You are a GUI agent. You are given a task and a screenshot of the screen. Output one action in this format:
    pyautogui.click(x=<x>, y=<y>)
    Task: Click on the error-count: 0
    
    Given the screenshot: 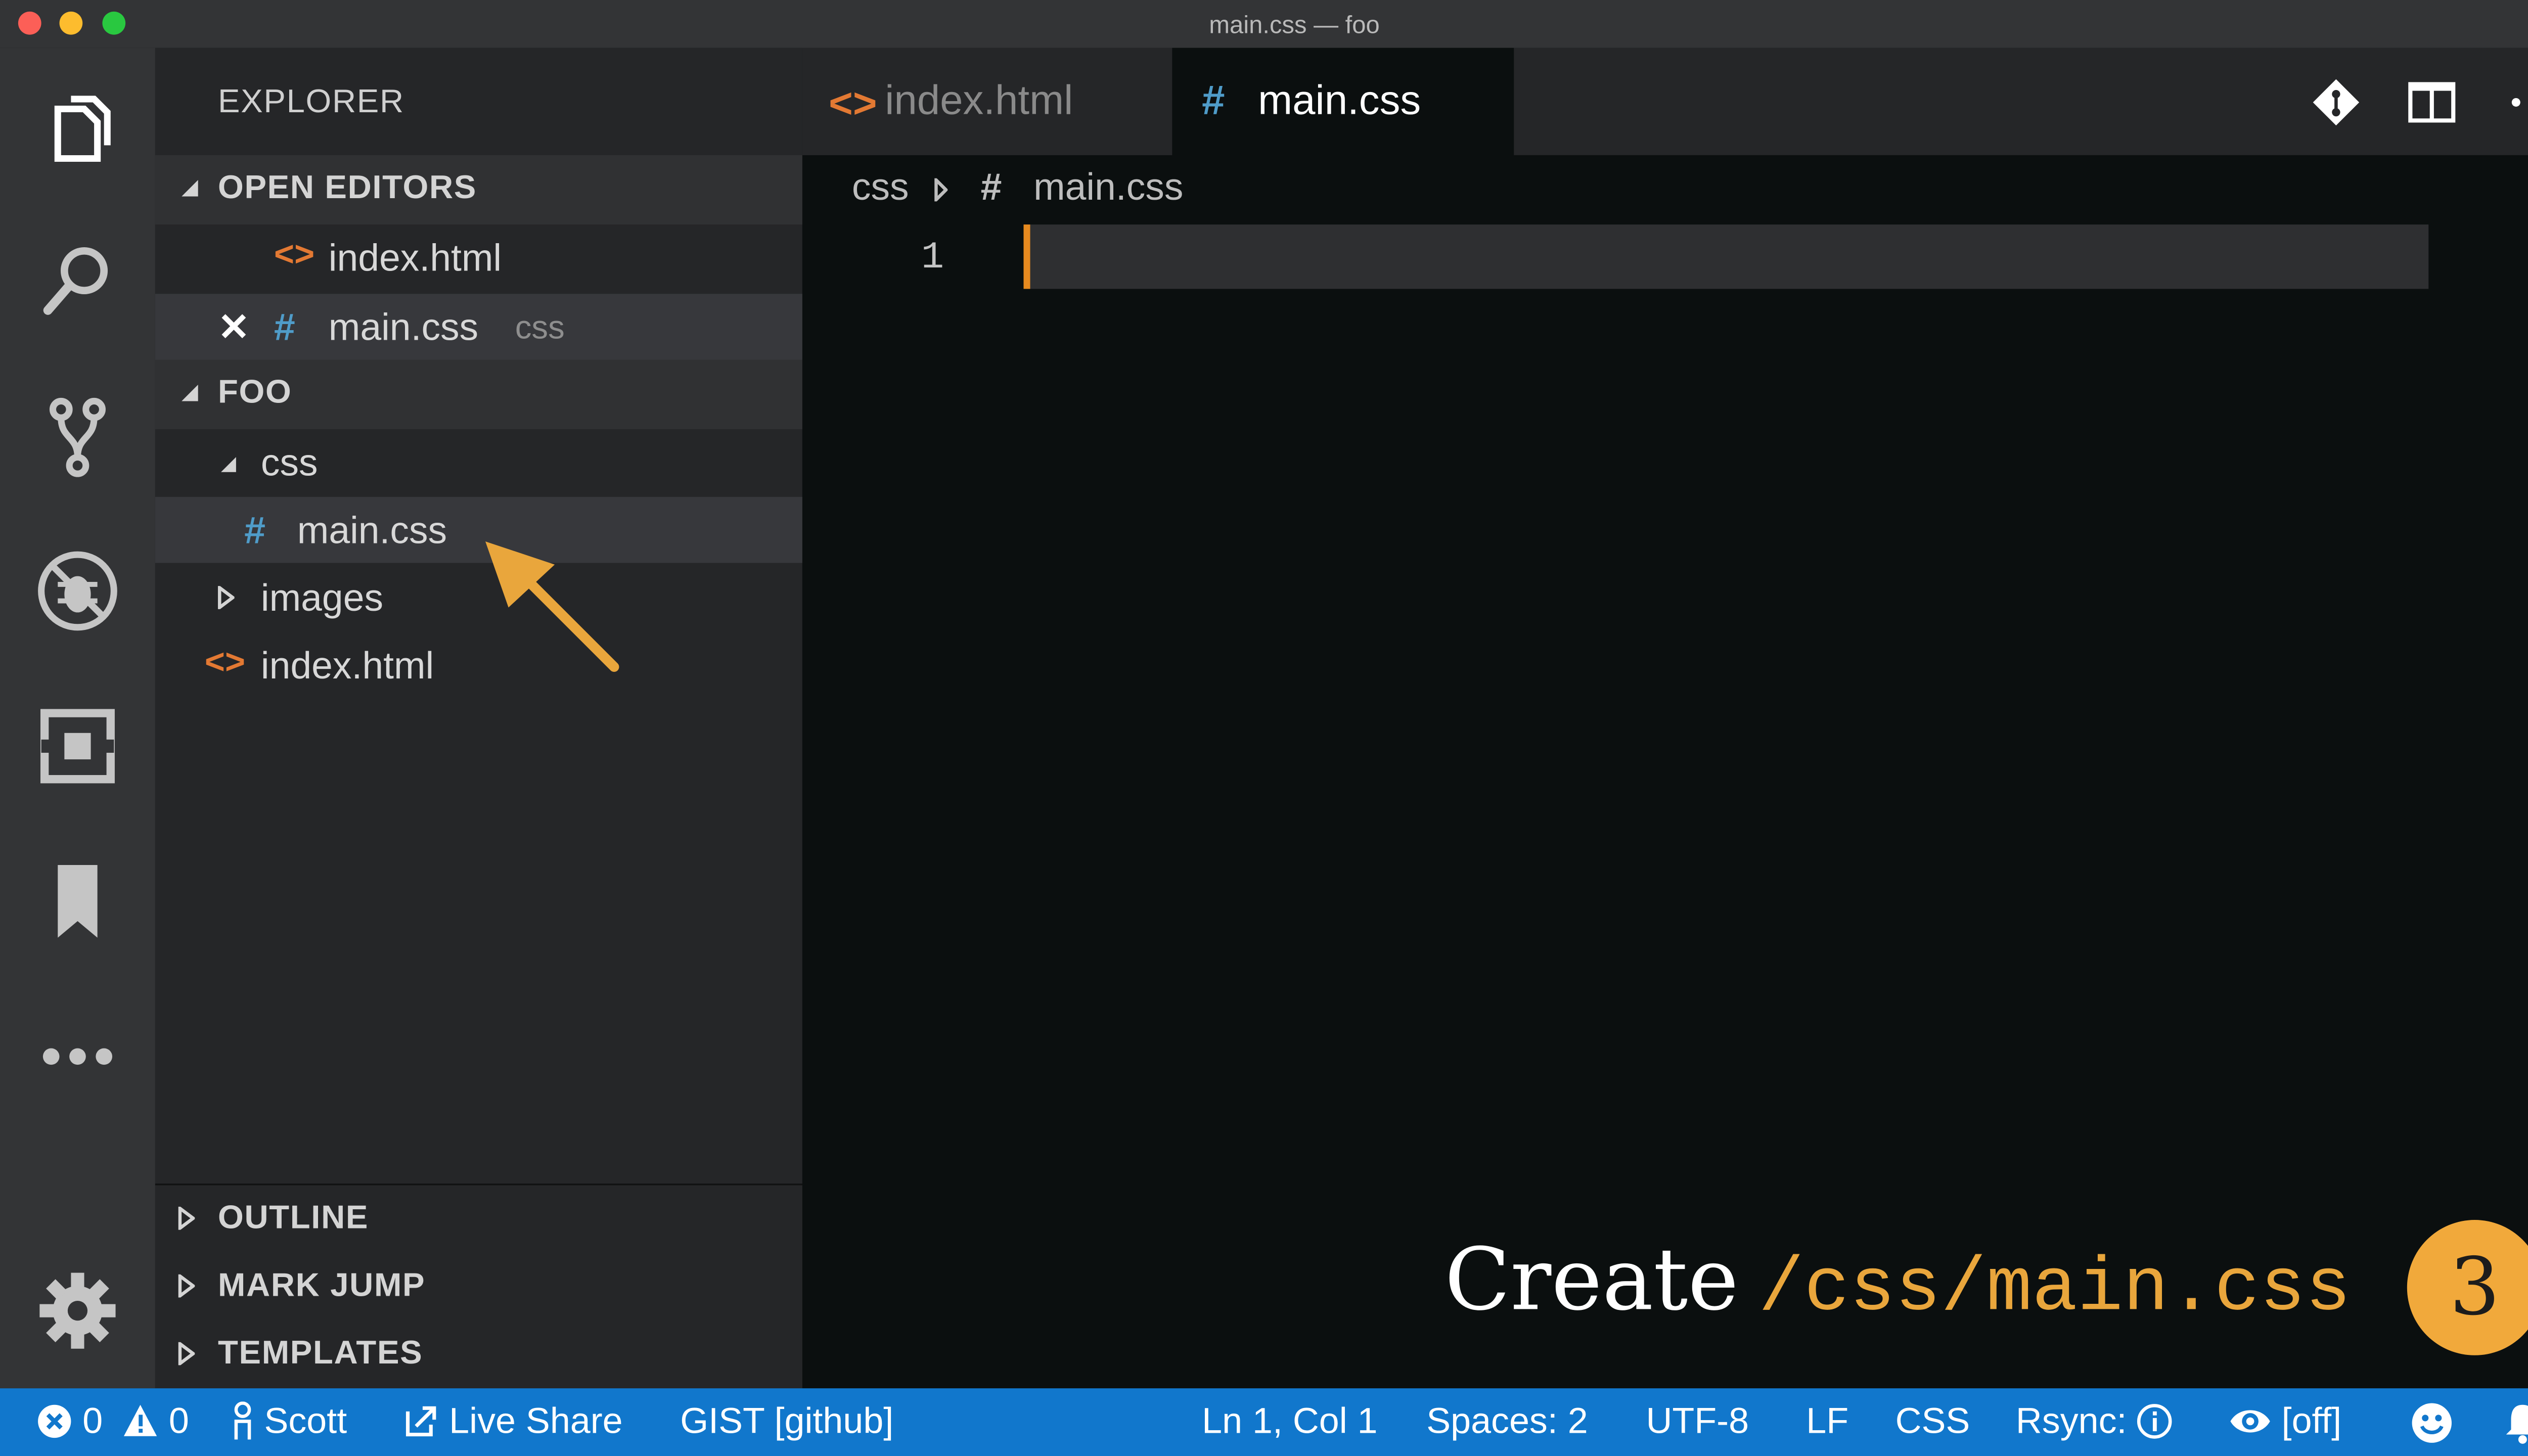 What is the action you would take?
    pyautogui.click(x=93, y=1420)
    